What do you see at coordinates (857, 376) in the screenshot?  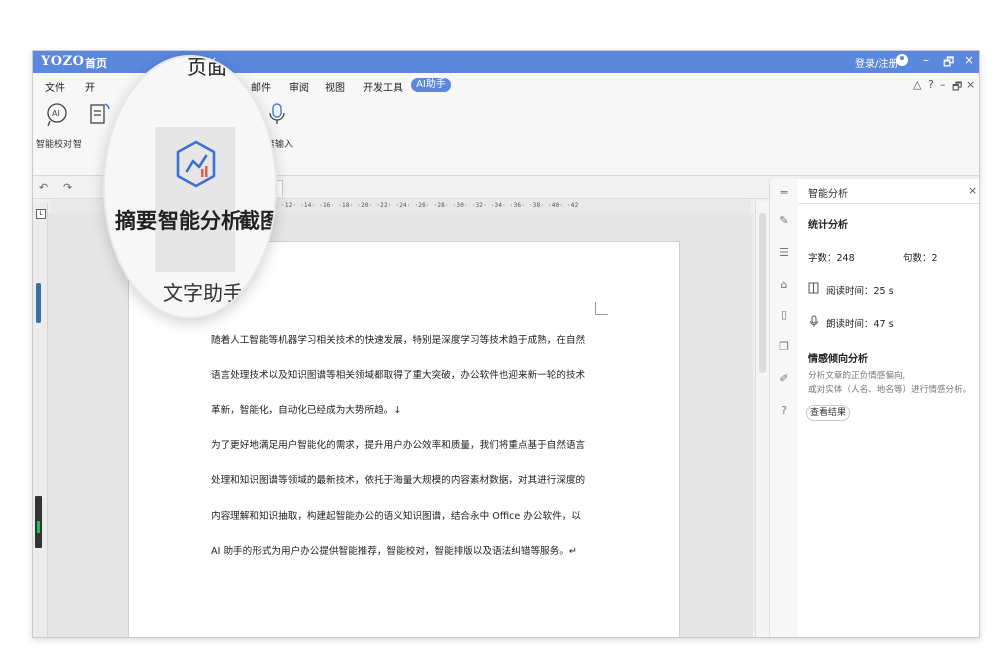 I see `sentiment-description-line-1: 分析文章的正负情感偏向,` at bounding box center [857, 376].